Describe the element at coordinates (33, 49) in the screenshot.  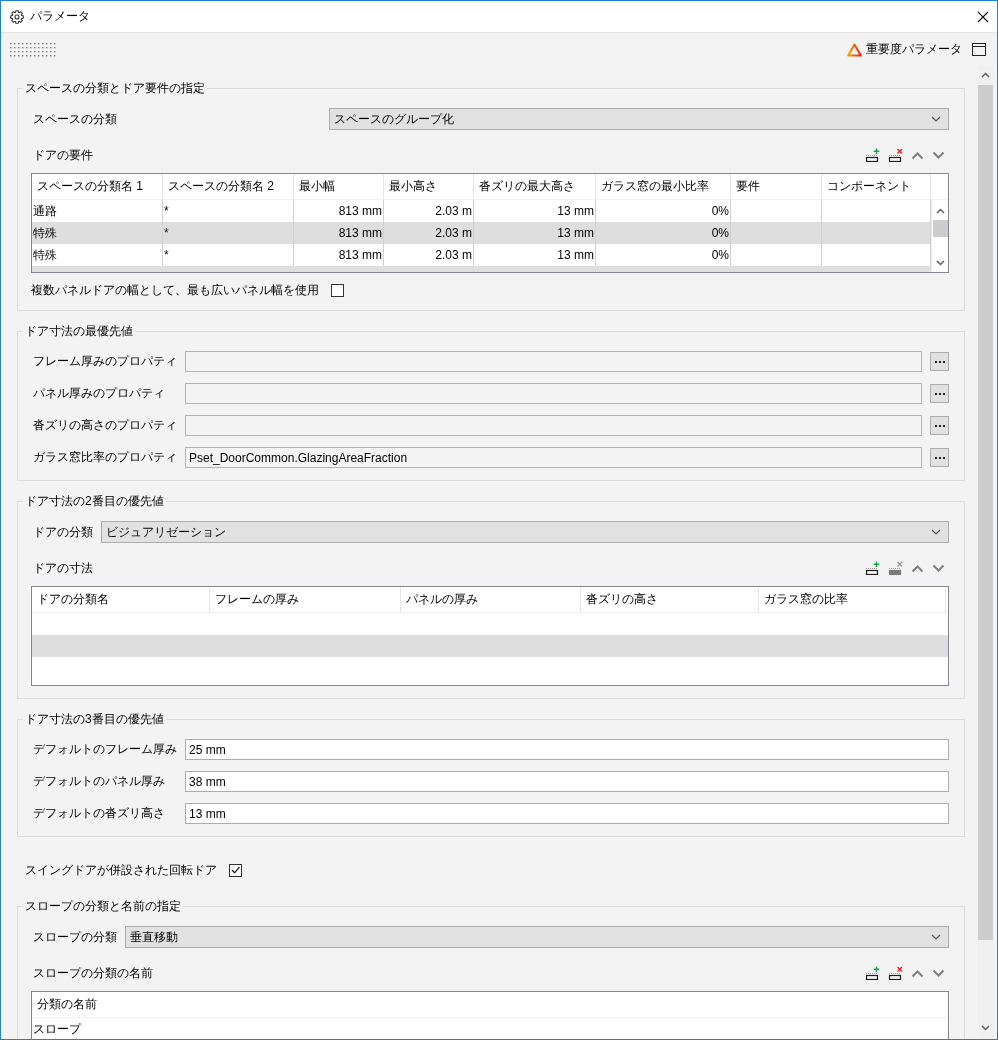
I see `grip-dots-icon` at that location.